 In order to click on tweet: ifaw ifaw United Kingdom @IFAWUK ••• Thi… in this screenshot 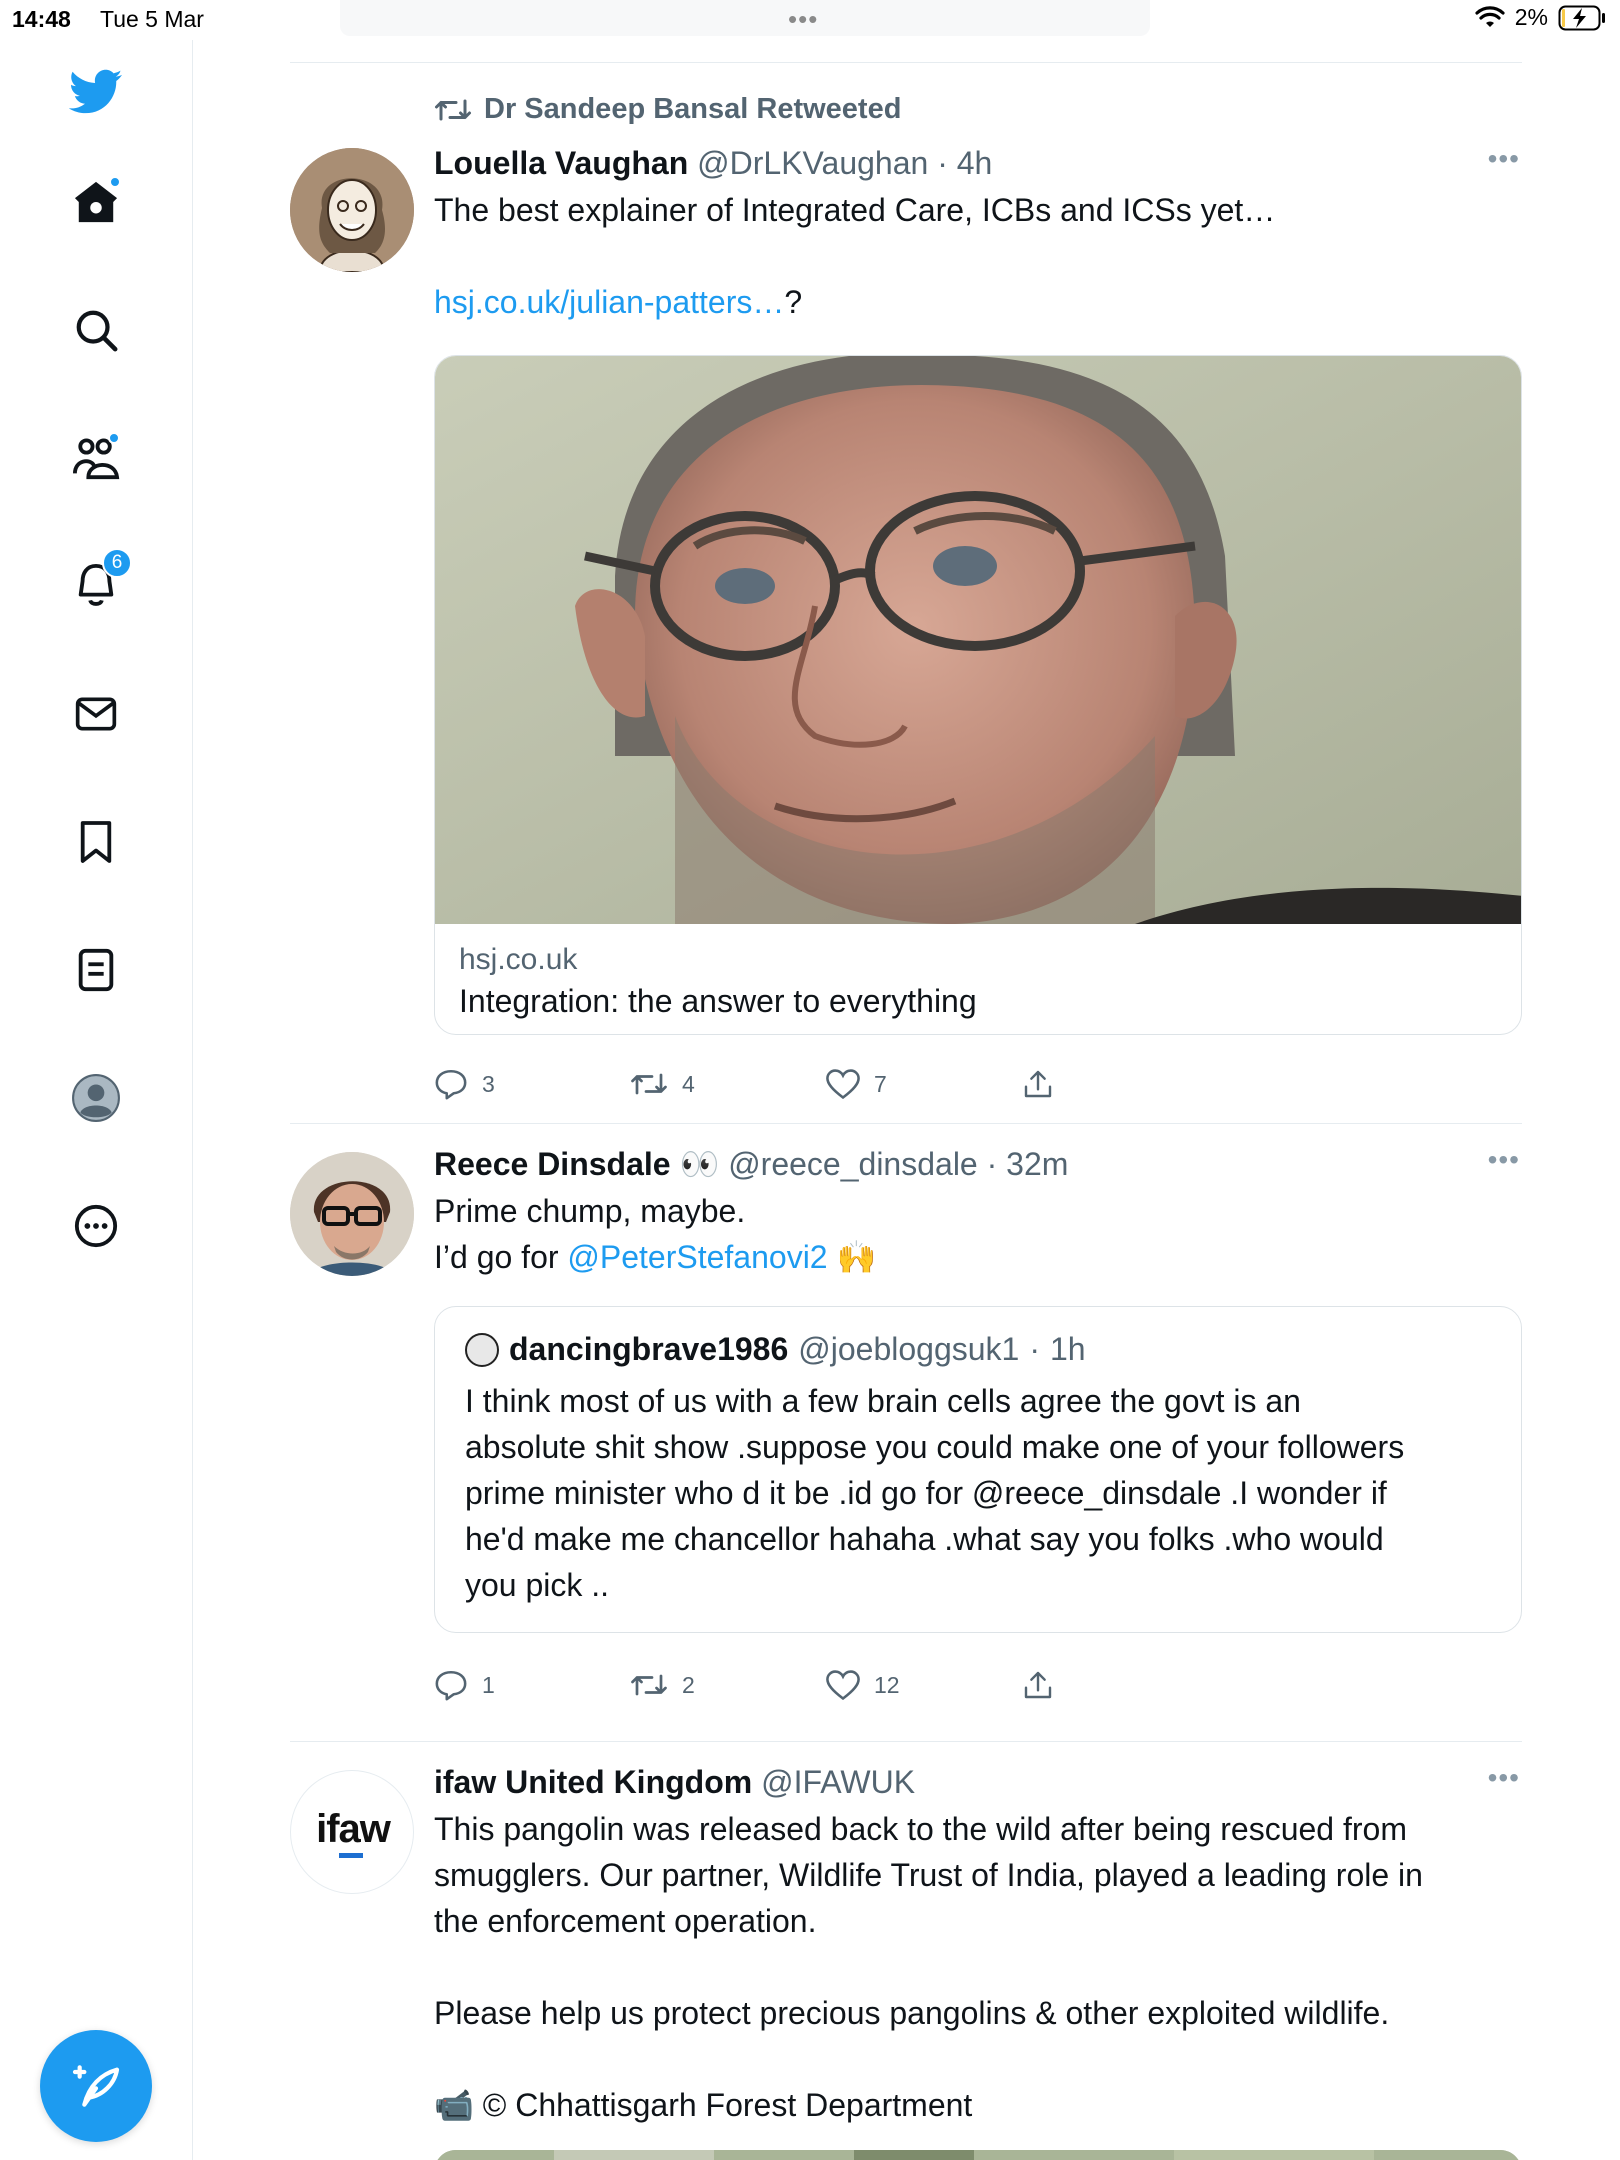, I will do `click(906, 1951)`.